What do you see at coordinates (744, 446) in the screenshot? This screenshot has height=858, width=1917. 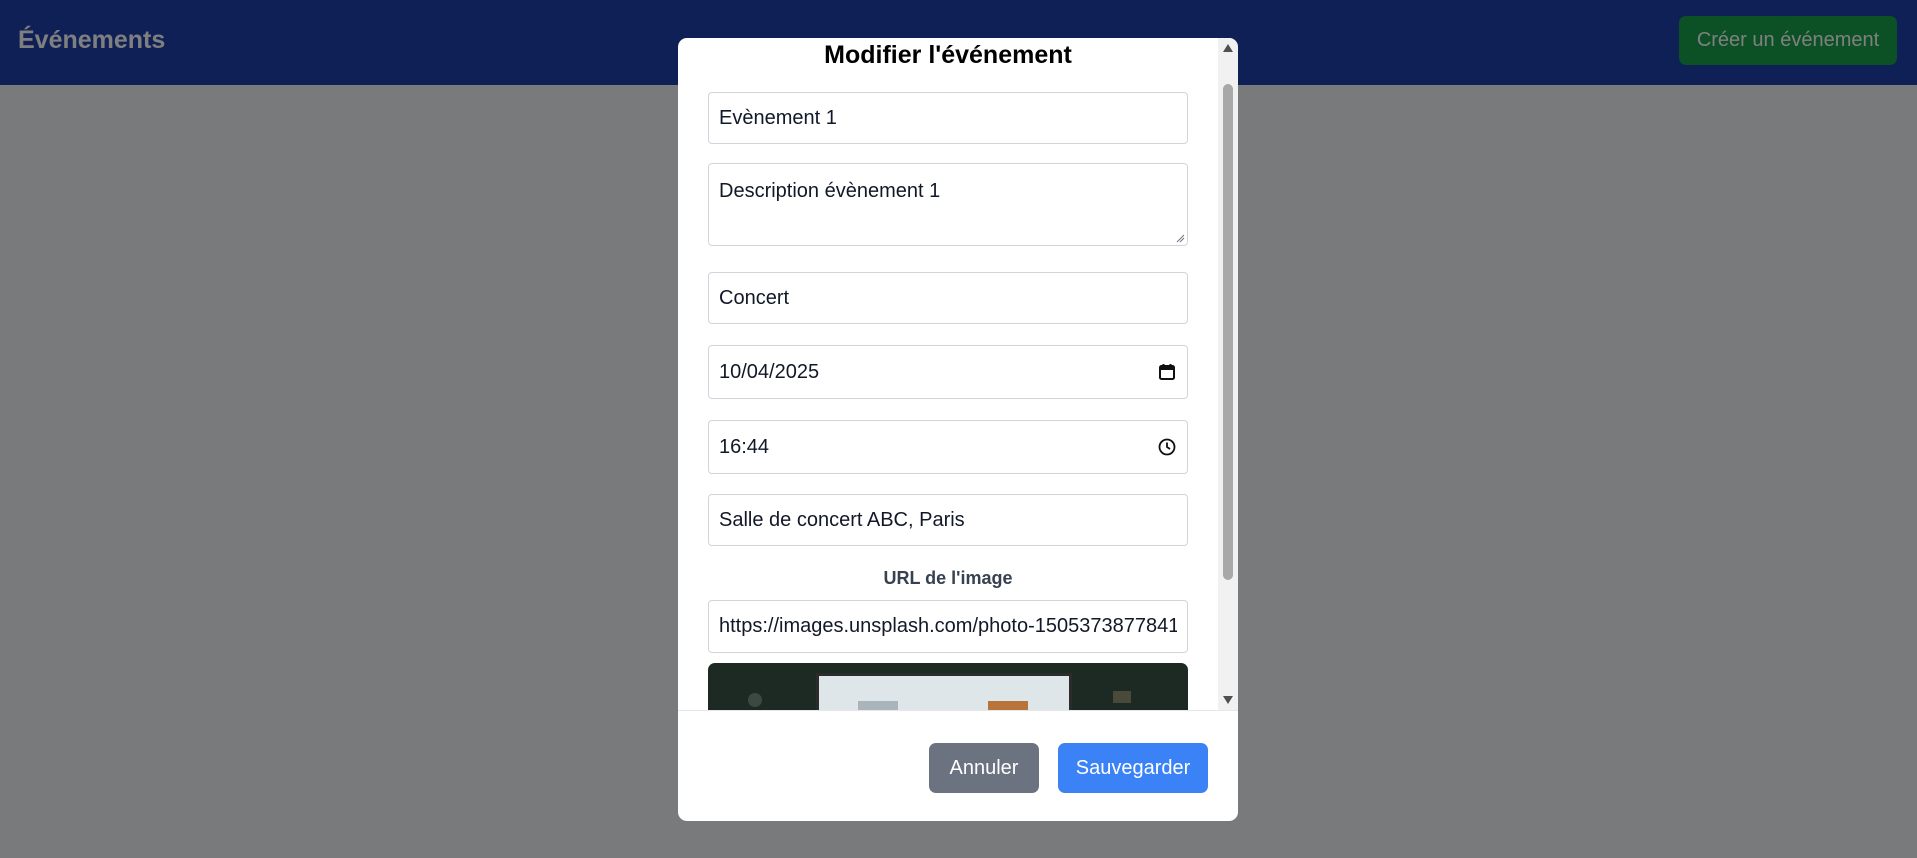 I see `event-time-value: 16:44` at bounding box center [744, 446].